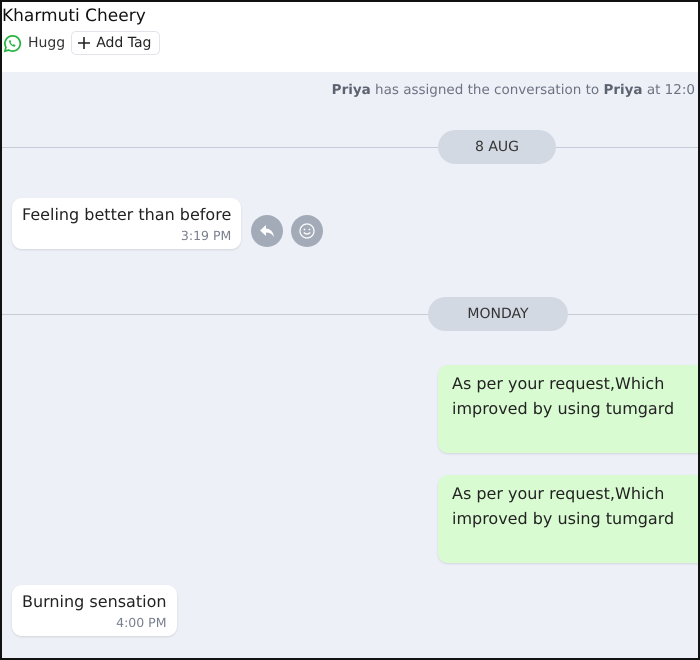 The width and height of the screenshot is (700, 660). Describe the element at coordinates (497, 147) in the screenshot. I see `date-divider: 8 AUG` at that location.